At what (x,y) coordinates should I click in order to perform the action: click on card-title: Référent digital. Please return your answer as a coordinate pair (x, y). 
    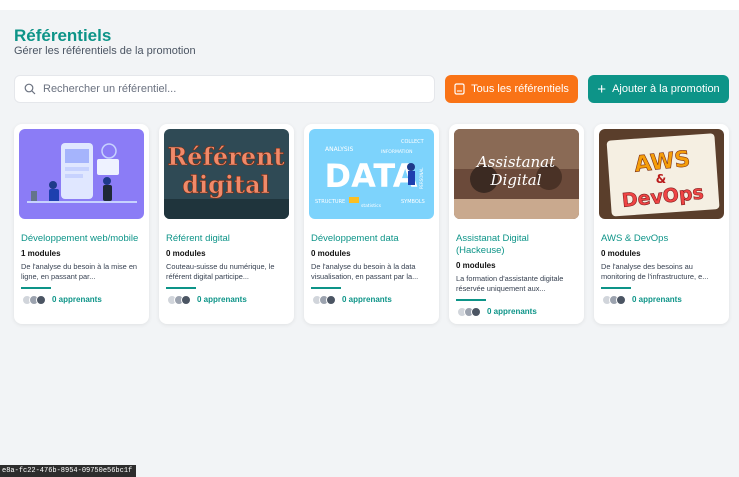
    Looking at the image, I should click on (198, 238).